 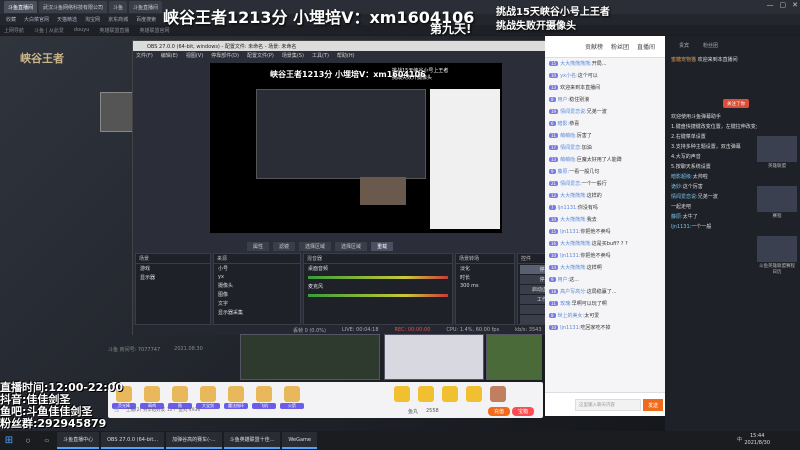 What do you see at coordinates (777, 152) in the screenshot?
I see `ad-card: 英雄联盟` at bounding box center [777, 152].